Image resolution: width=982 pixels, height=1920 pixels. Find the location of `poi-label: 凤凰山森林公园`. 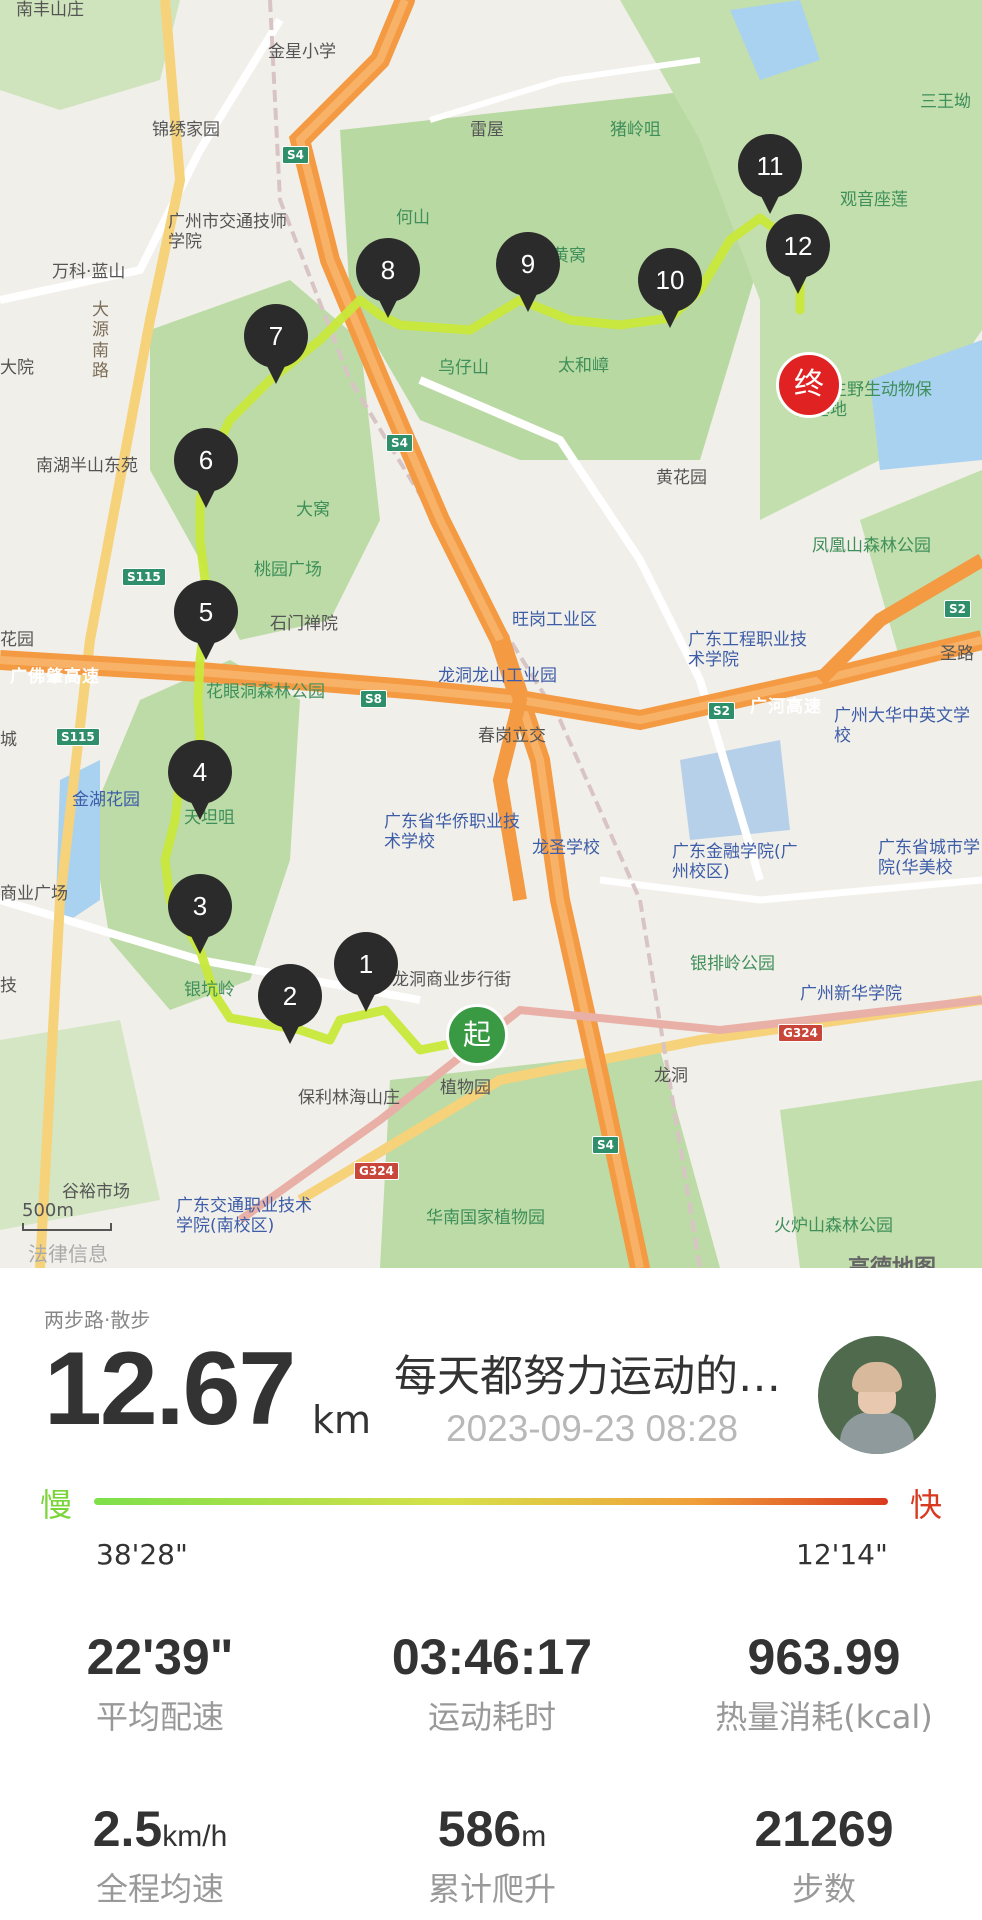

poi-label: 凤凰山森林公园 is located at coordinates (871, 546).